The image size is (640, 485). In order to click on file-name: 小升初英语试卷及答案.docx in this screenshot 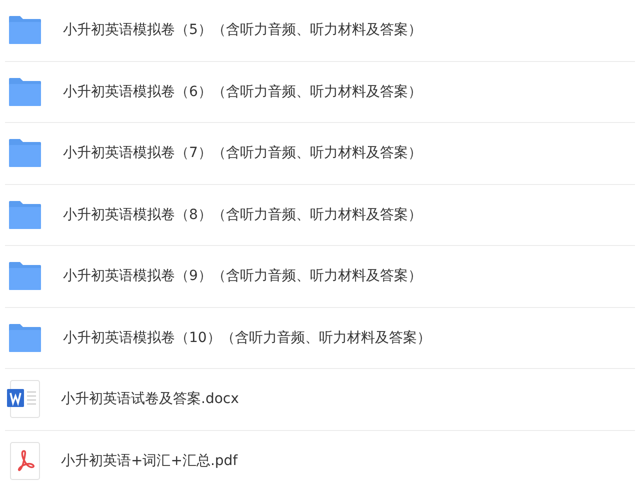, I will do `click(150, 399)`.